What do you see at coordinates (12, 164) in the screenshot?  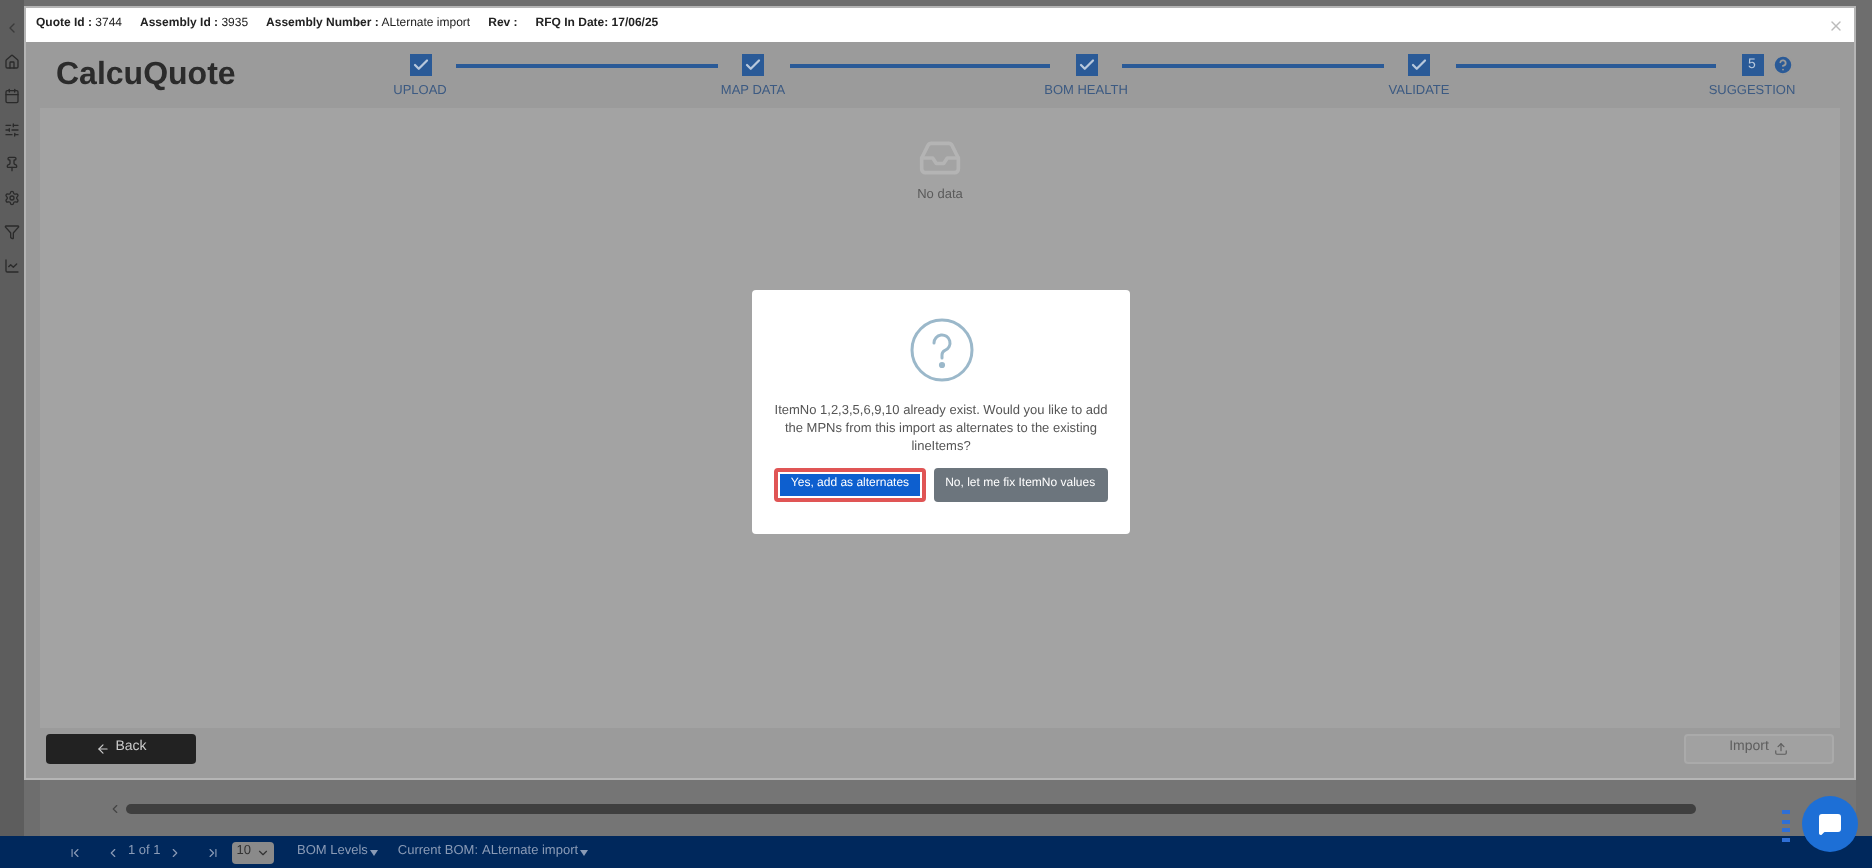 I see `pin-icon` at bounding box center [12, 164].